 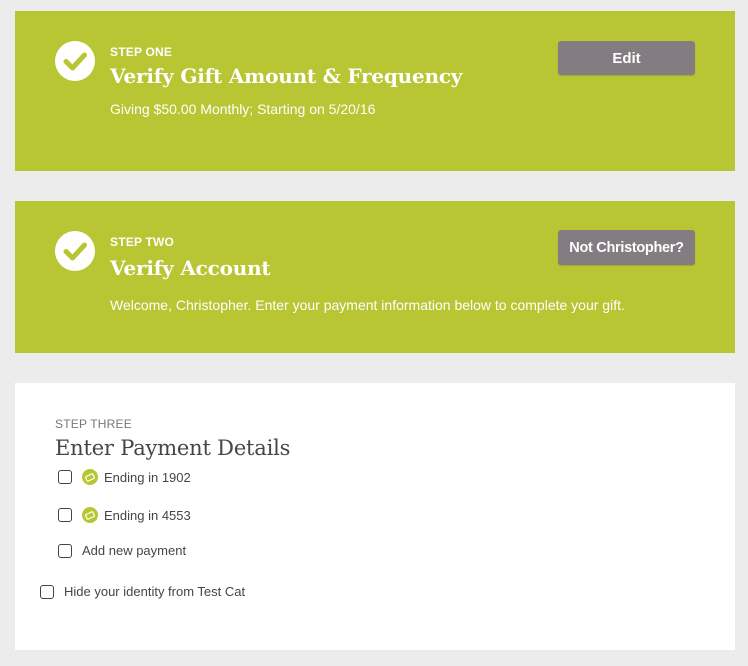 What do you see at coordinates (173, 448) in the screenshot?
I see `step-three-title: Enter Payment Details` at bounding box center [173, 448].